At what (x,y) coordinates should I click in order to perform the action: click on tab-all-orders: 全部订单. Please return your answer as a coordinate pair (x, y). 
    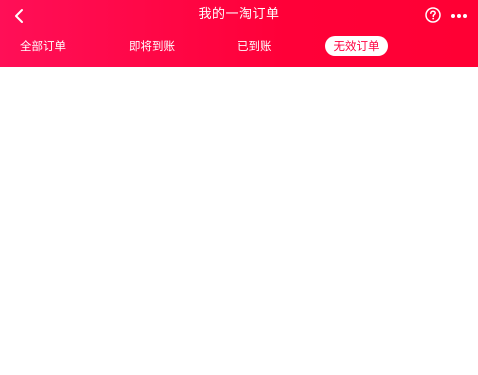
    Looking at the image, I should click on (43, 46).